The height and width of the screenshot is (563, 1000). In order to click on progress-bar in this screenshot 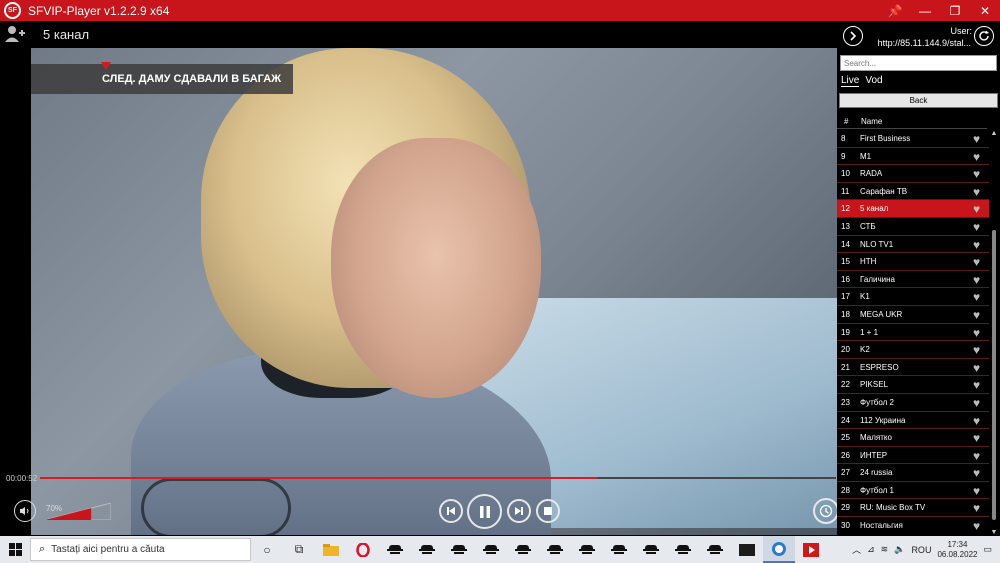, I will do `click(438, 478)`.